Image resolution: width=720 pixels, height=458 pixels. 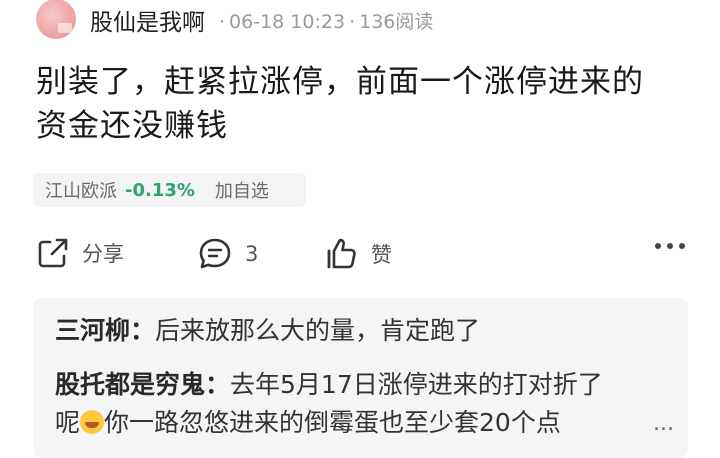 I want to click on like-button: 赞, so click(x=357, y=254).